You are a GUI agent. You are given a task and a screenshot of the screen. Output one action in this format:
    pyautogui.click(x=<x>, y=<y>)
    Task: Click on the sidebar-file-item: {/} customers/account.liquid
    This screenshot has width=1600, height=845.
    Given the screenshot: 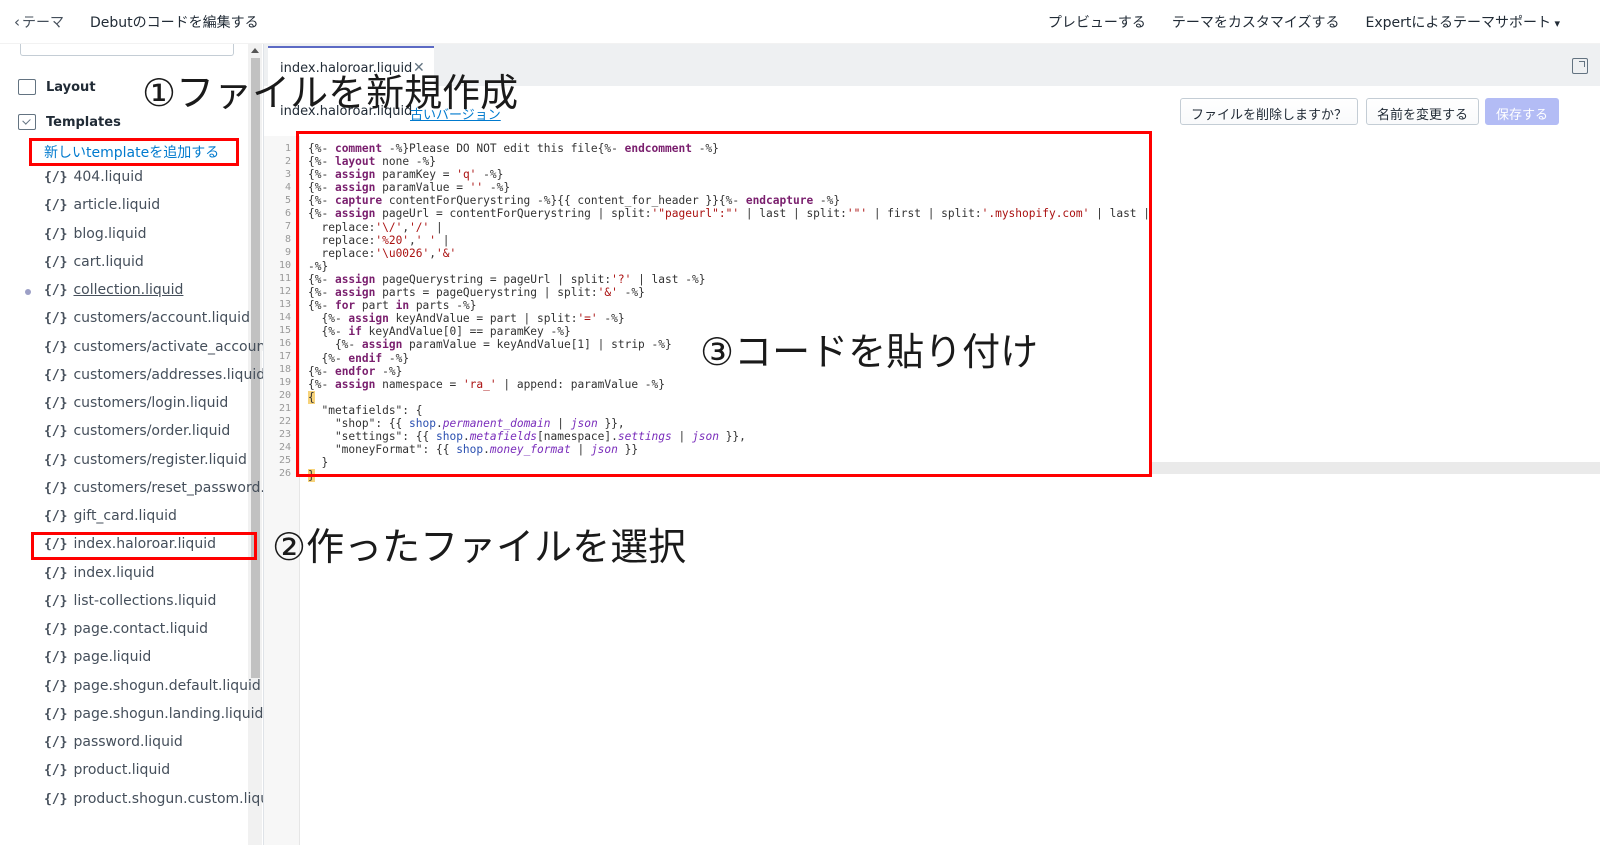 What is the action you would take?
    pyautogui.click(x=147, y=318)
    